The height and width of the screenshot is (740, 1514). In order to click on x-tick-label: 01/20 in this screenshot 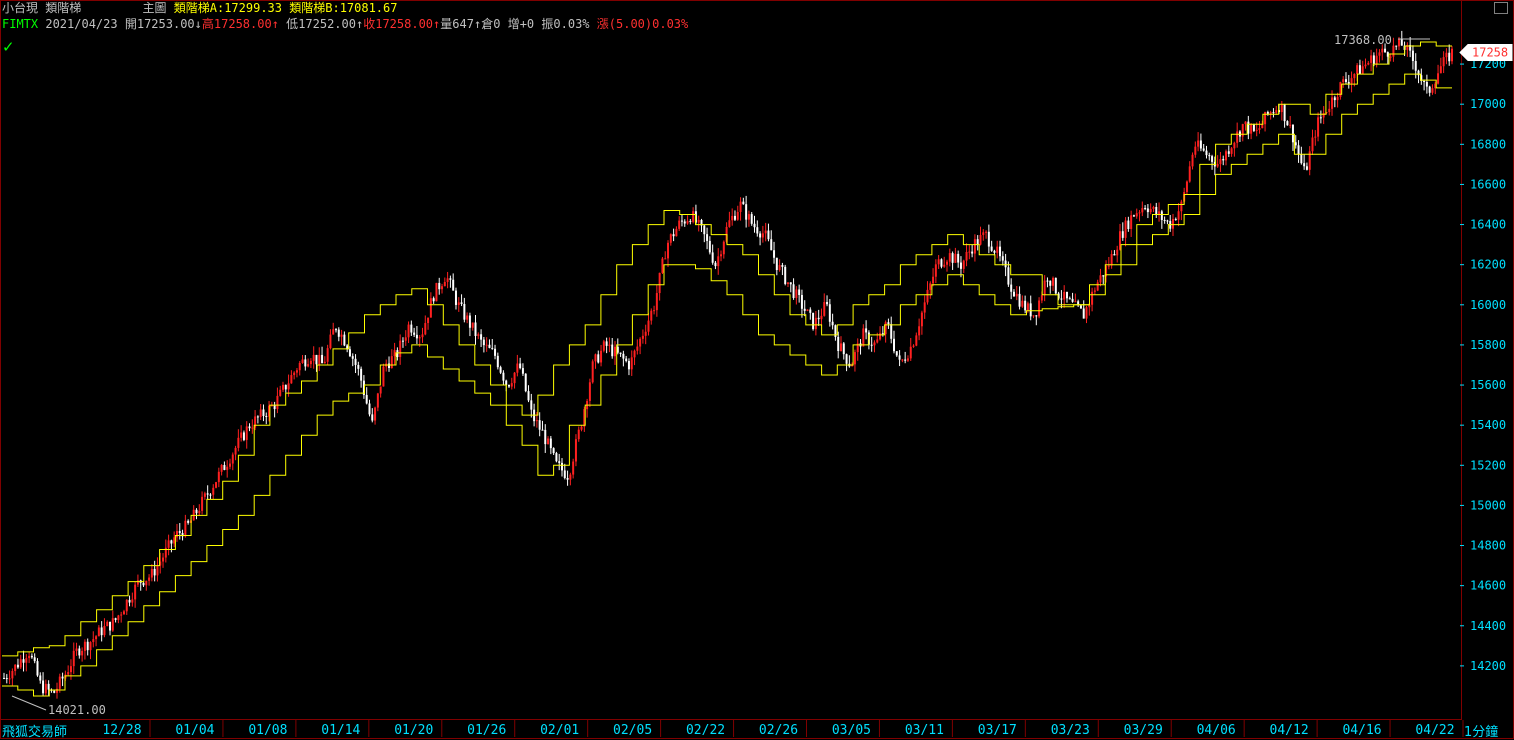, I will do `click(413, 730)`.